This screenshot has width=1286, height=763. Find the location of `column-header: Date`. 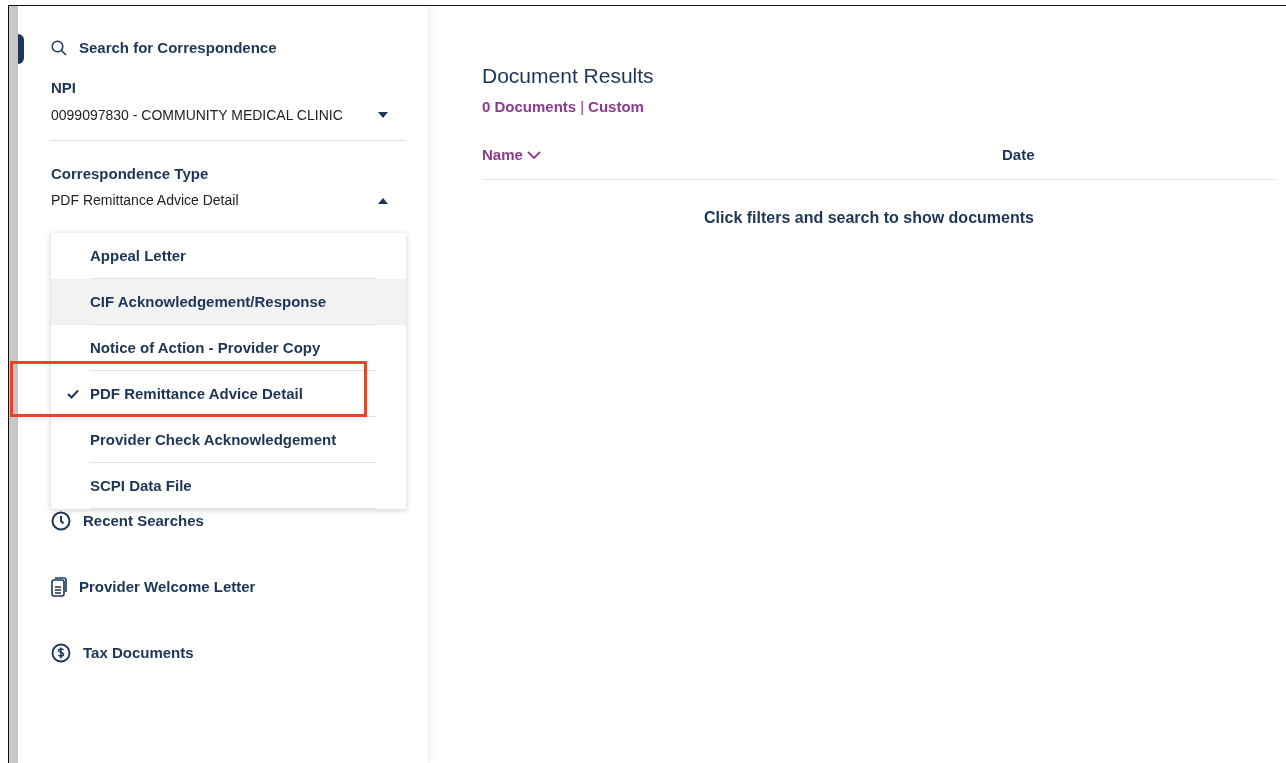

column-header: Date is located at coordinates (1052, 155).